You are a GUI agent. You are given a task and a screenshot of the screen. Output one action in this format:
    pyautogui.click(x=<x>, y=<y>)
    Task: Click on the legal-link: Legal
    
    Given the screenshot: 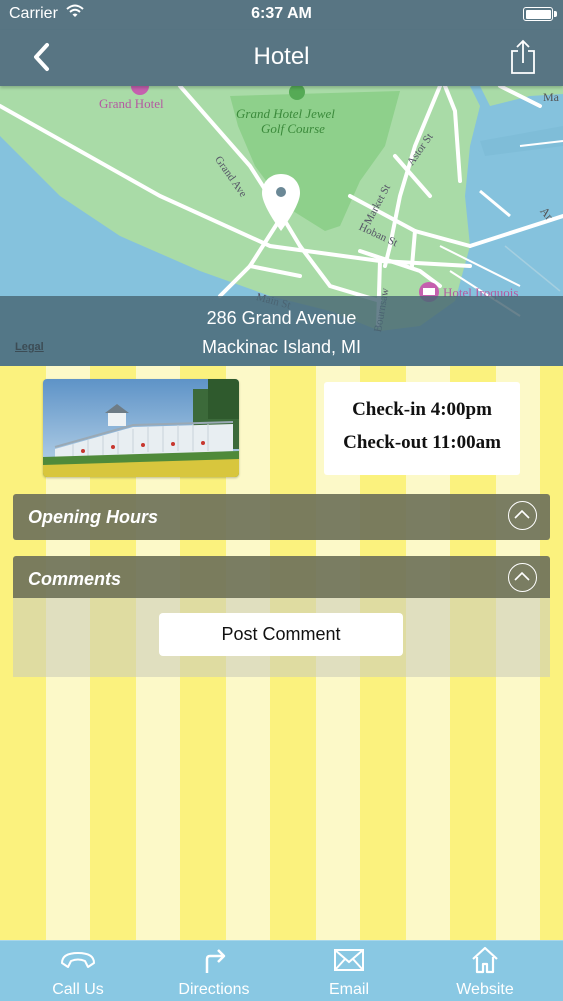 What is the action you would take?
    pyautogui.click(x=29, y=347)
    